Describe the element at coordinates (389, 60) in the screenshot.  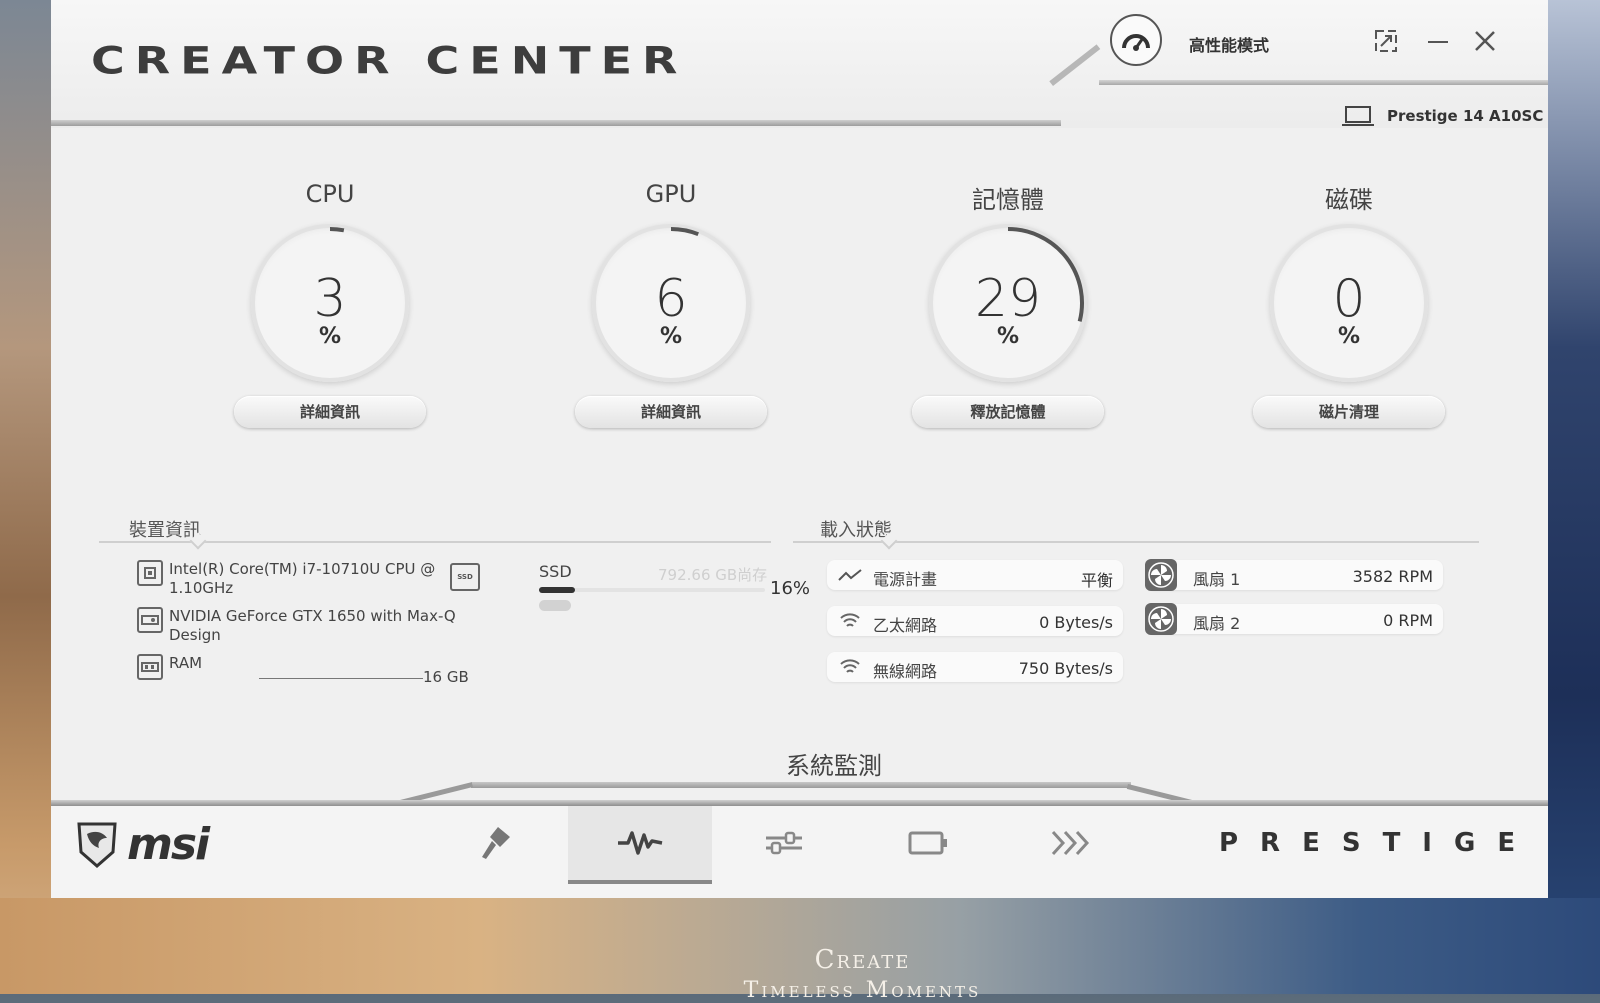
I see `app-title: CREATOR CENTER` at that location.